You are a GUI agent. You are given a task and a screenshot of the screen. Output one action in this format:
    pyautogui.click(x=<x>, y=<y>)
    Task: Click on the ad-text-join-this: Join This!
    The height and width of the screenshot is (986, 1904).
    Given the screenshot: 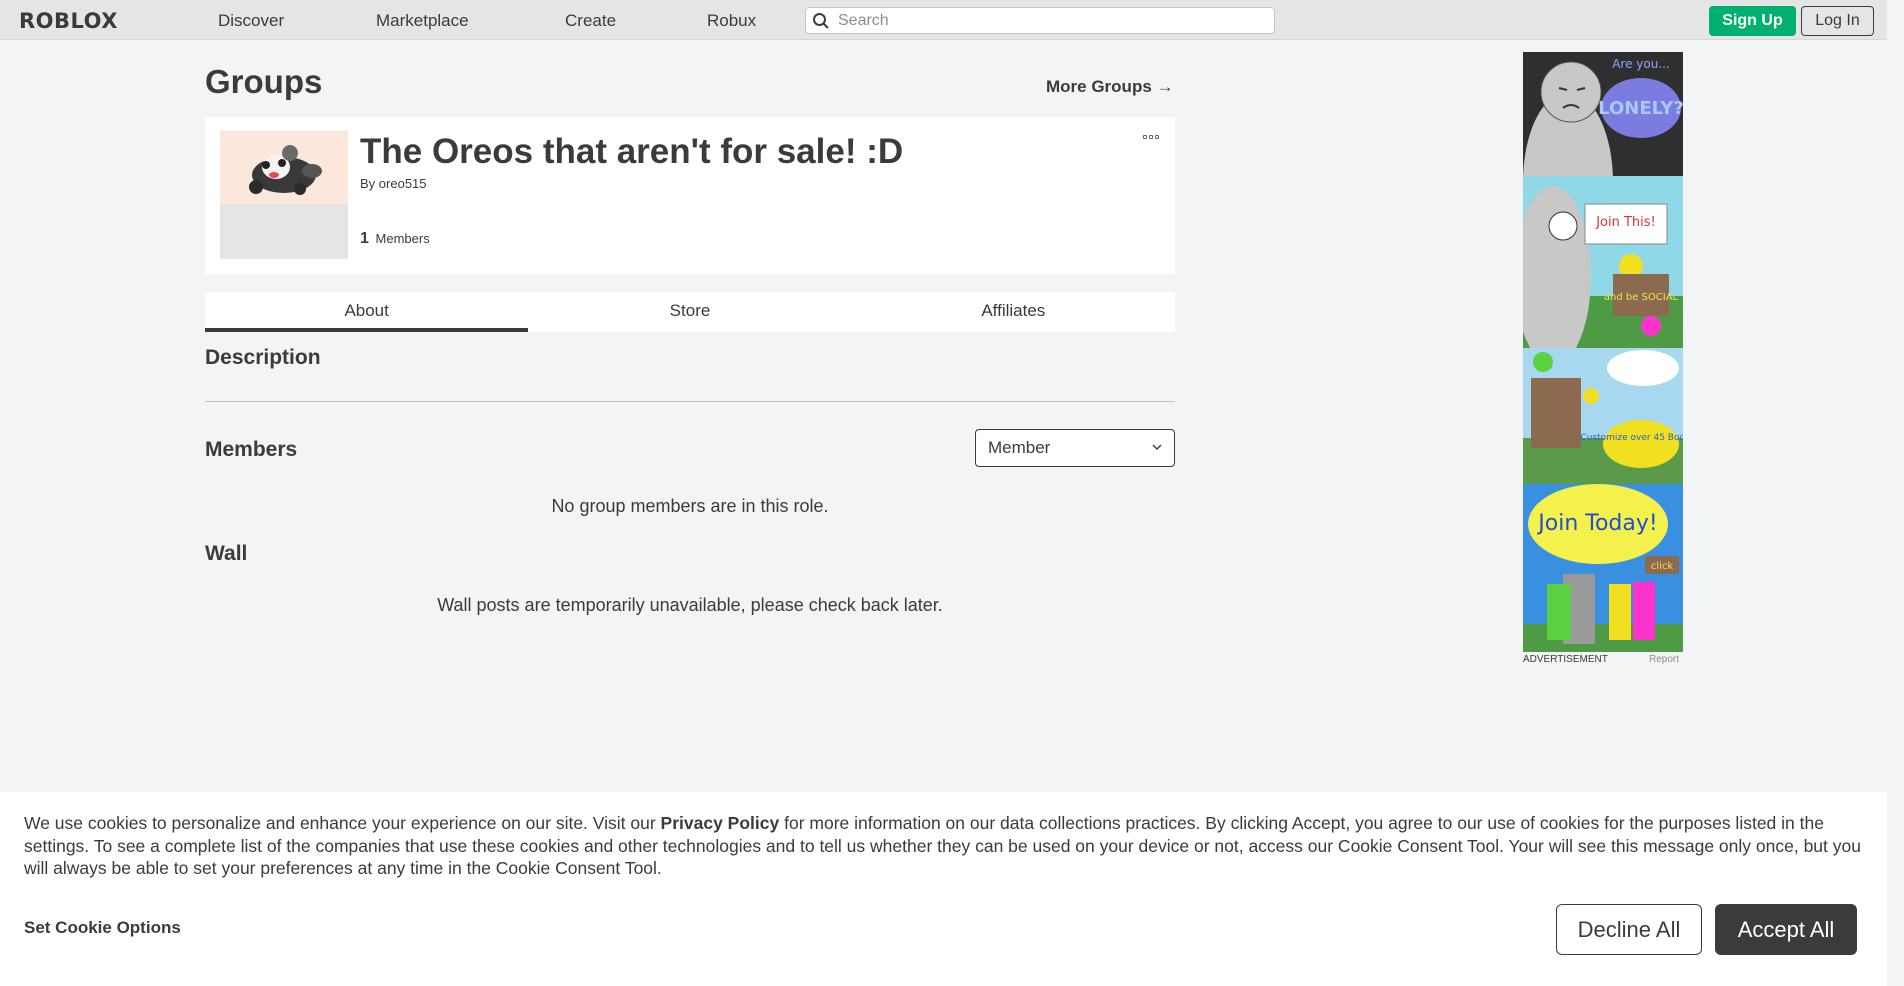 What is the action you would take?
    pyautogui.click(x=1625, y=222)
    